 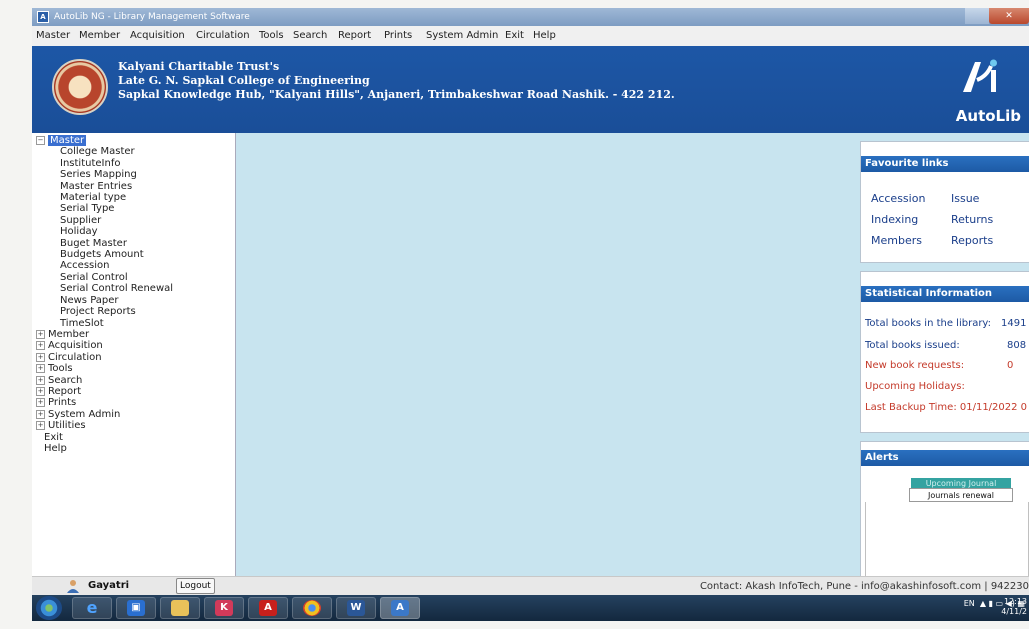 I want to click on autolib-brand: AutoLib, so click(x=988, y=116).